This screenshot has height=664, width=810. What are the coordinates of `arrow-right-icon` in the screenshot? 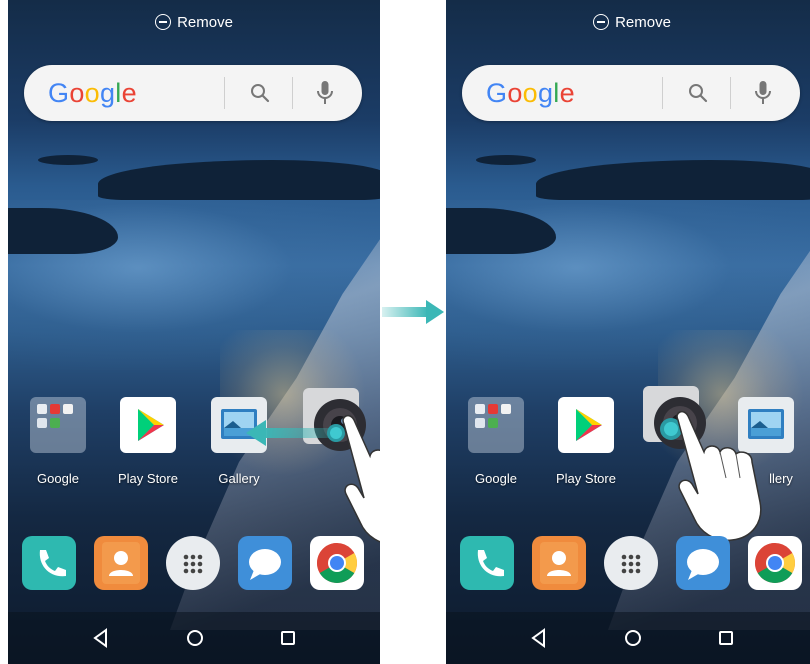 It's located at (413, 312).